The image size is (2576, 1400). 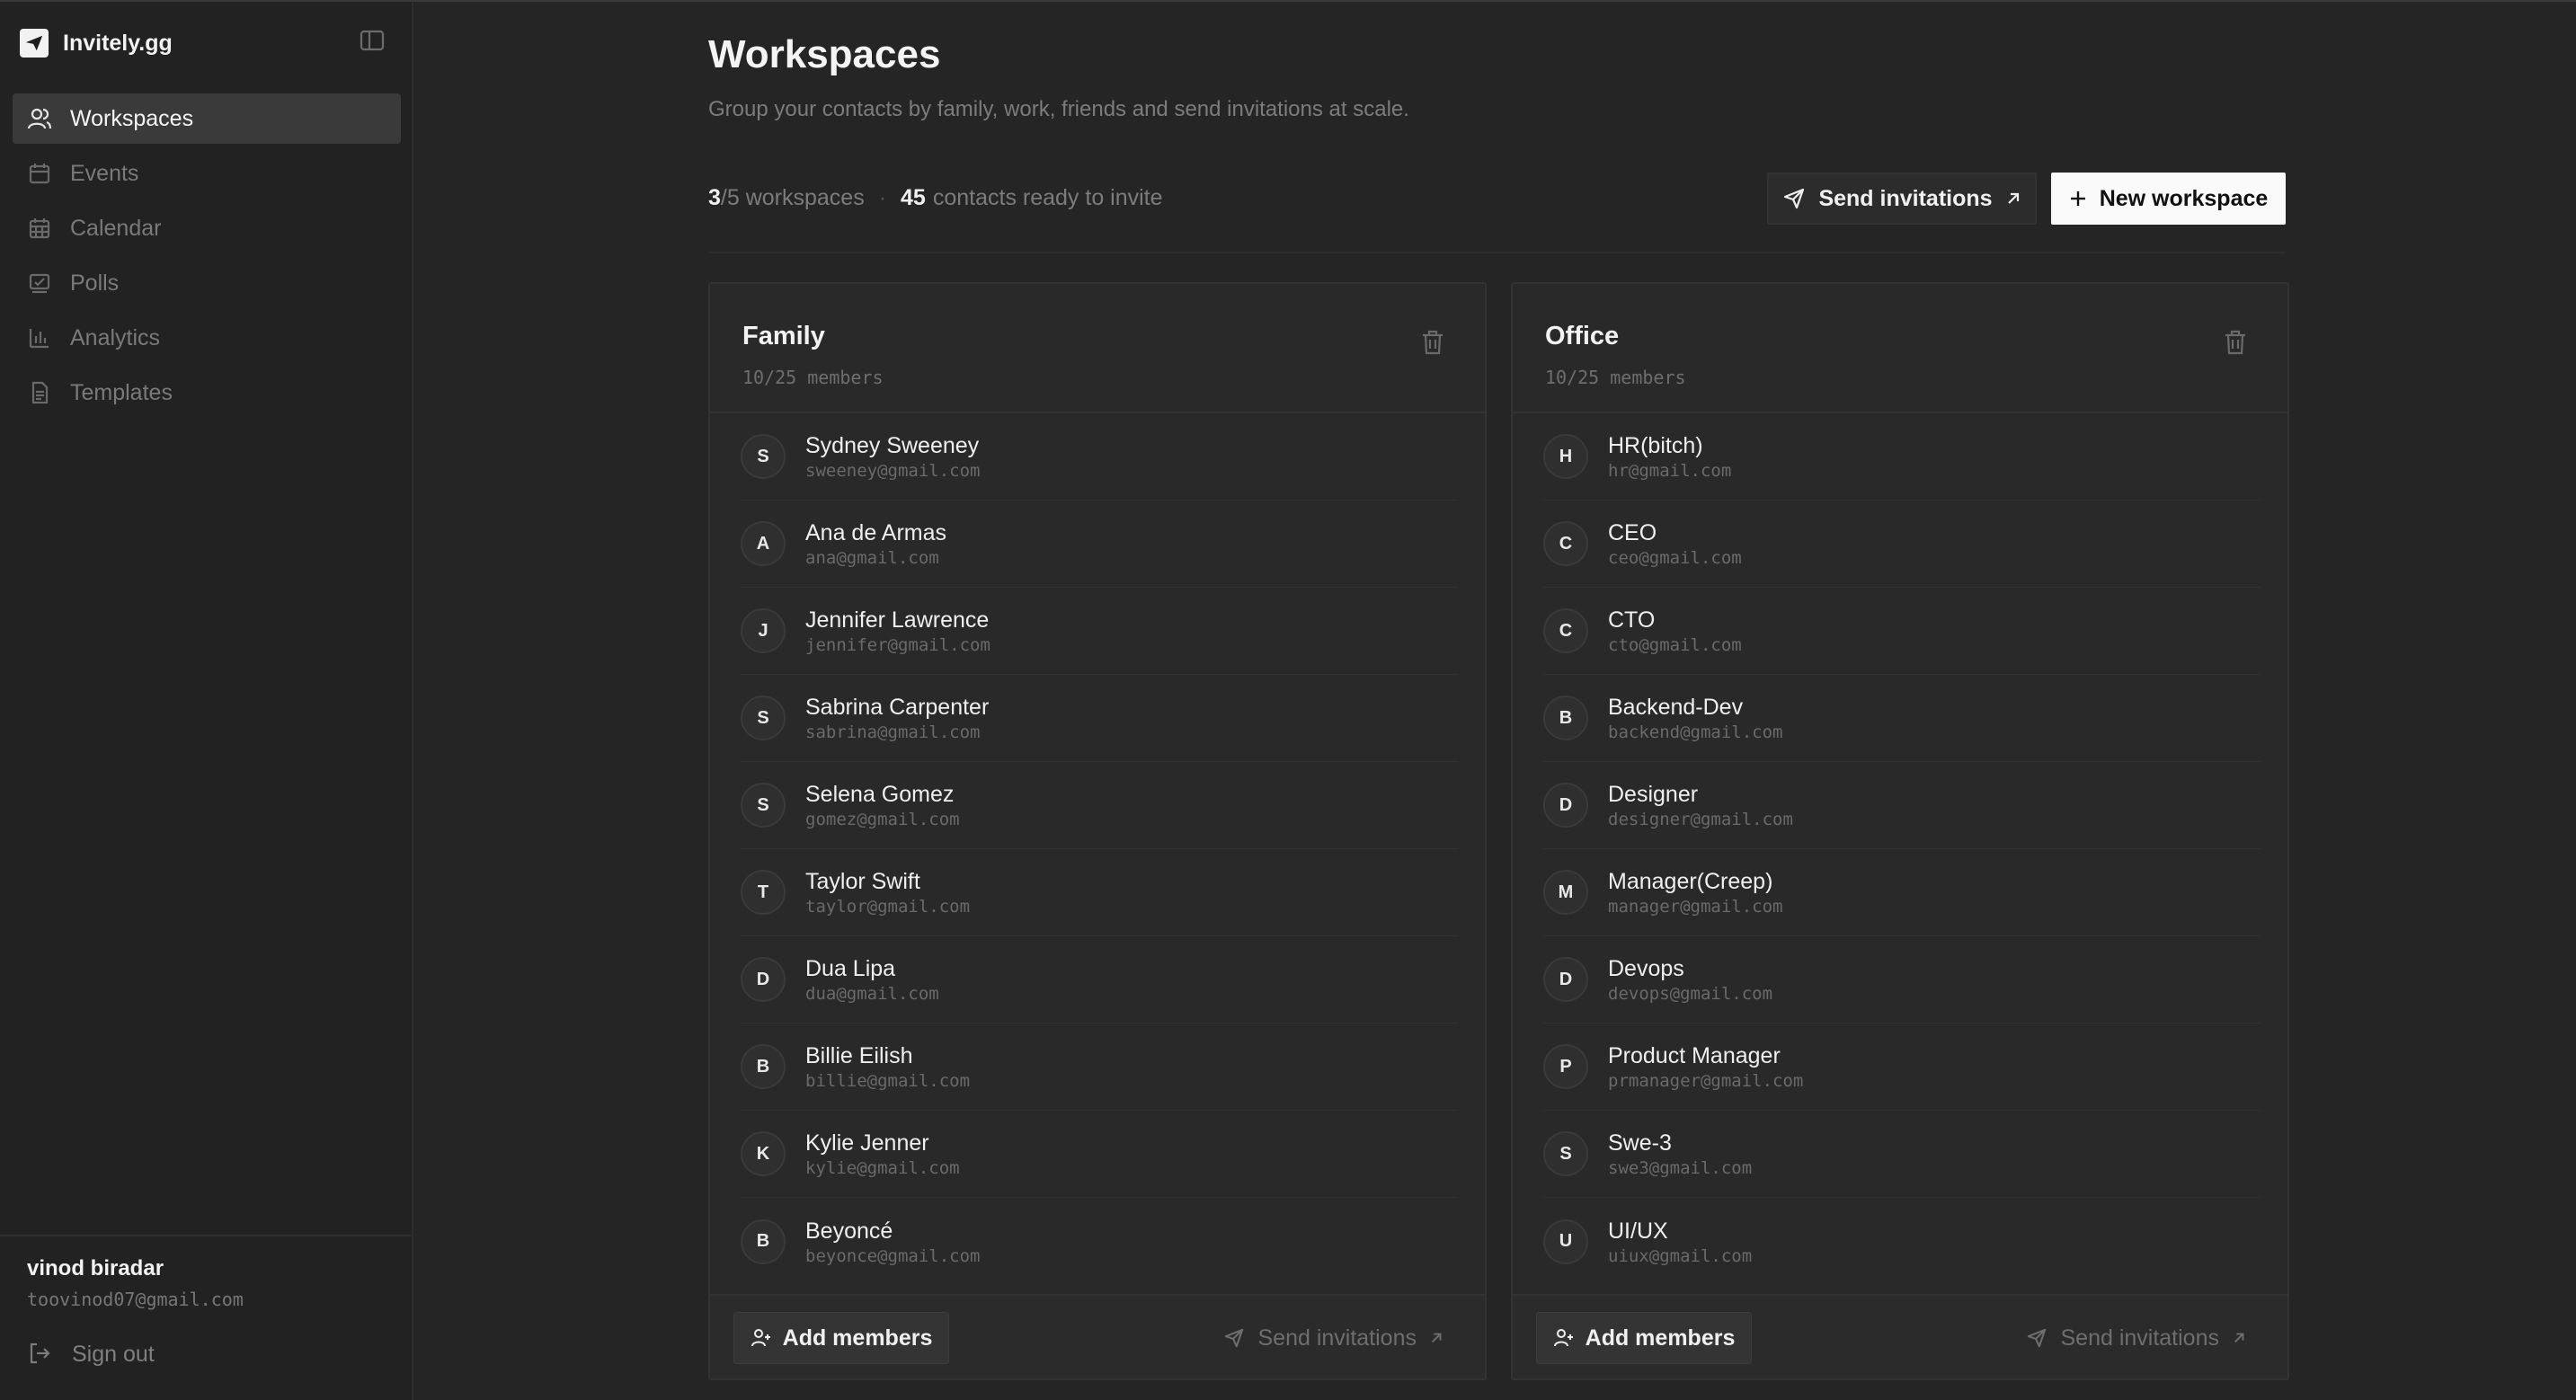 I want to click on list-item: M Manager(Creep) manager@gmail.com, so click(x=1902, y=892).